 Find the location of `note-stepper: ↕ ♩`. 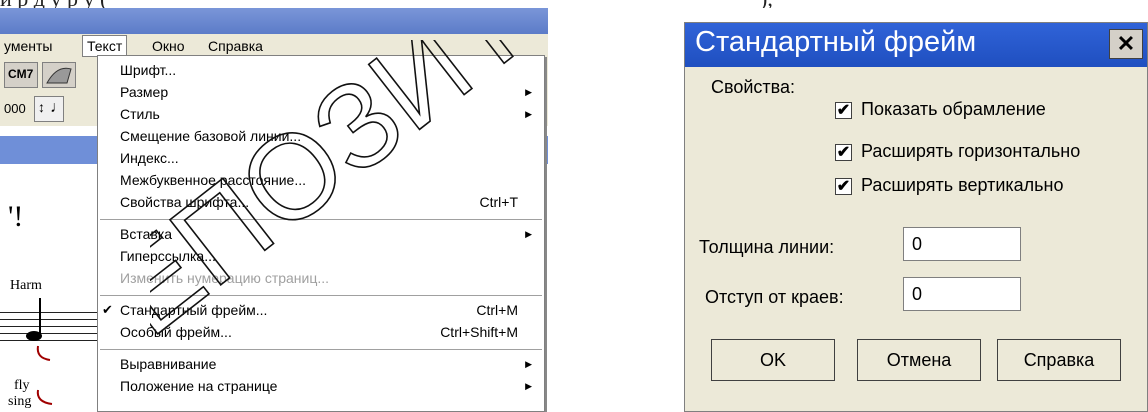

note-stepper: ↕ ♩ is located at coordinates (50, 109).